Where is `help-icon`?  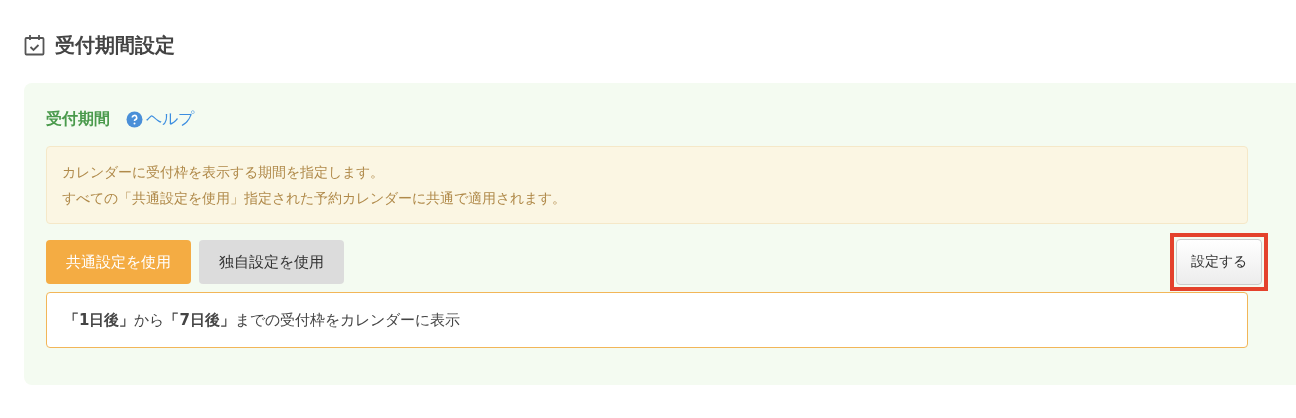
help-icon is located at coordinates (134, 119).